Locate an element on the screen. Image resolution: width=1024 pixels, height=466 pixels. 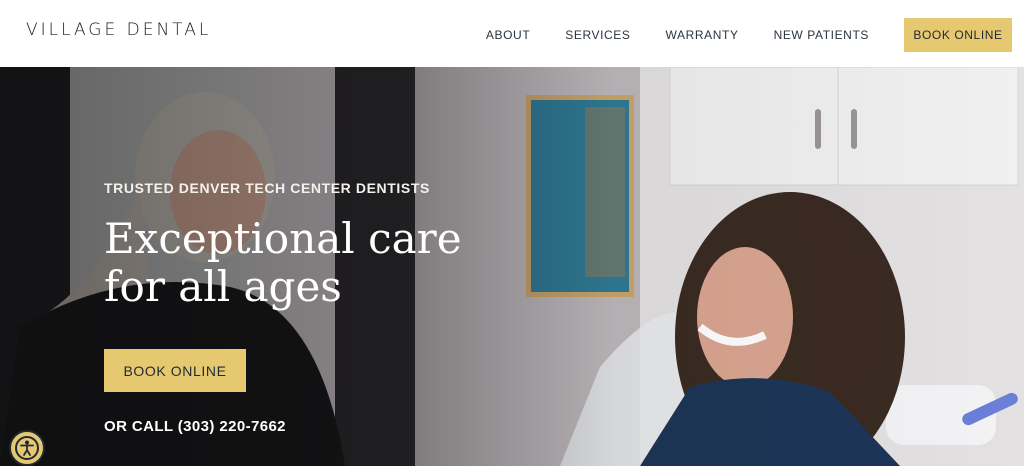
call-phone-link: OR CALL (303) 220-7662 is located at coordinates (195, 426).